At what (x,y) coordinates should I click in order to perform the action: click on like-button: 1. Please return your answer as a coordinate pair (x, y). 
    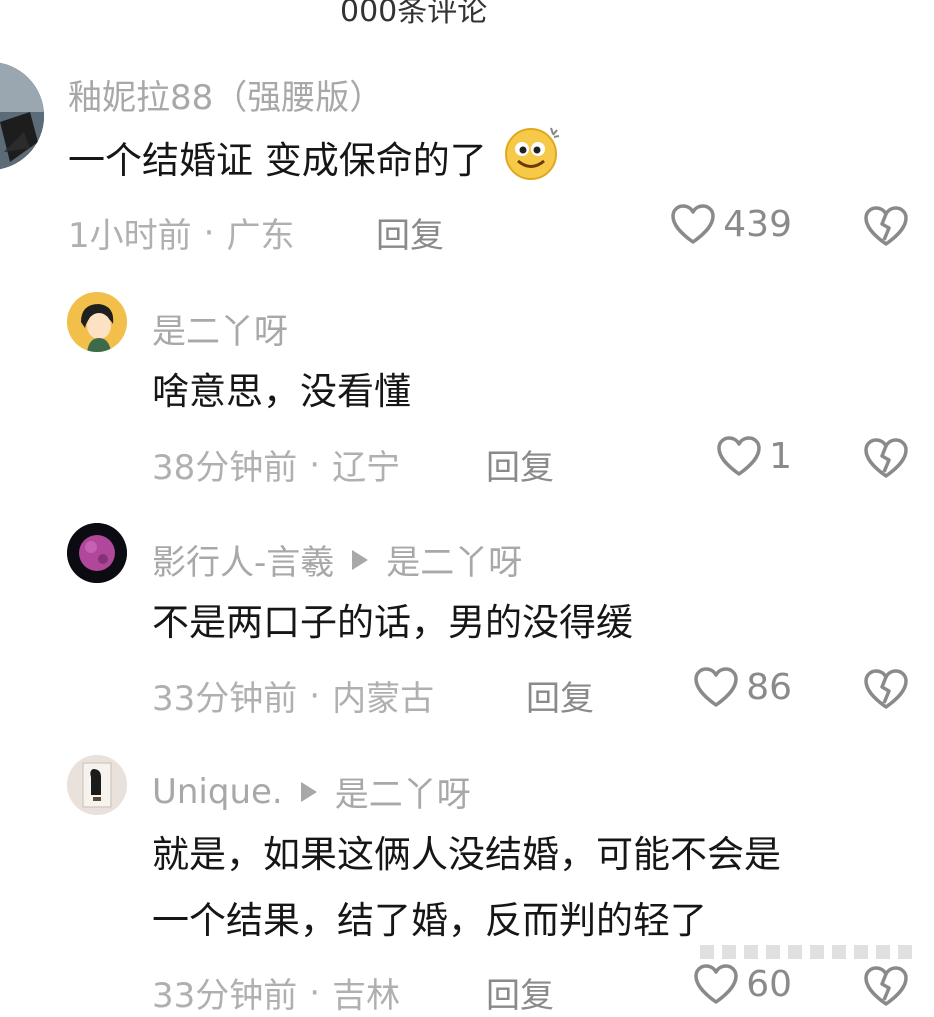
    Looking at the image, I should click on (716, 456).